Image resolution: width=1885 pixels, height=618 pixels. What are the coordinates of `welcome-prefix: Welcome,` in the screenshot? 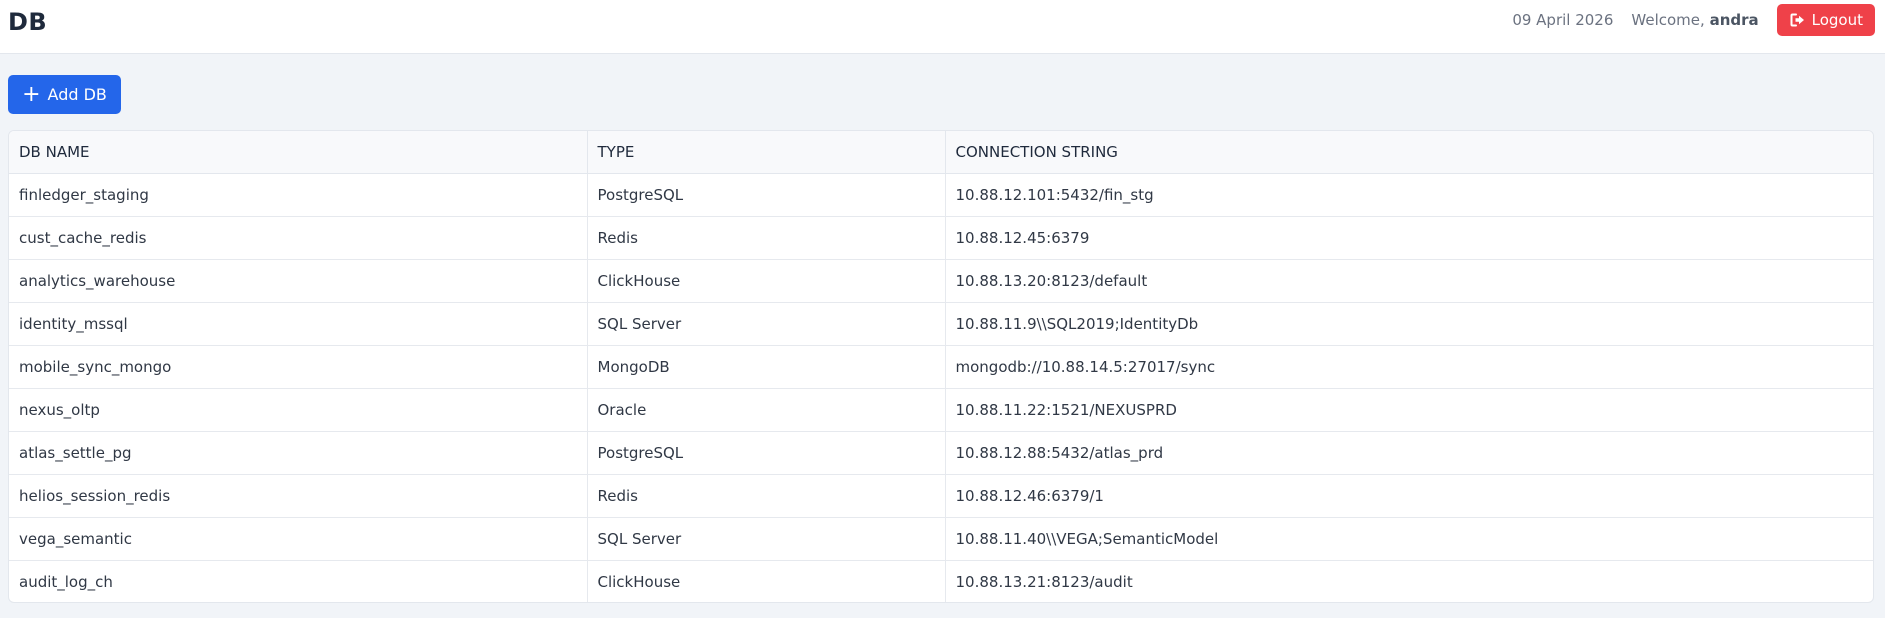 It's located at (1668, 20).